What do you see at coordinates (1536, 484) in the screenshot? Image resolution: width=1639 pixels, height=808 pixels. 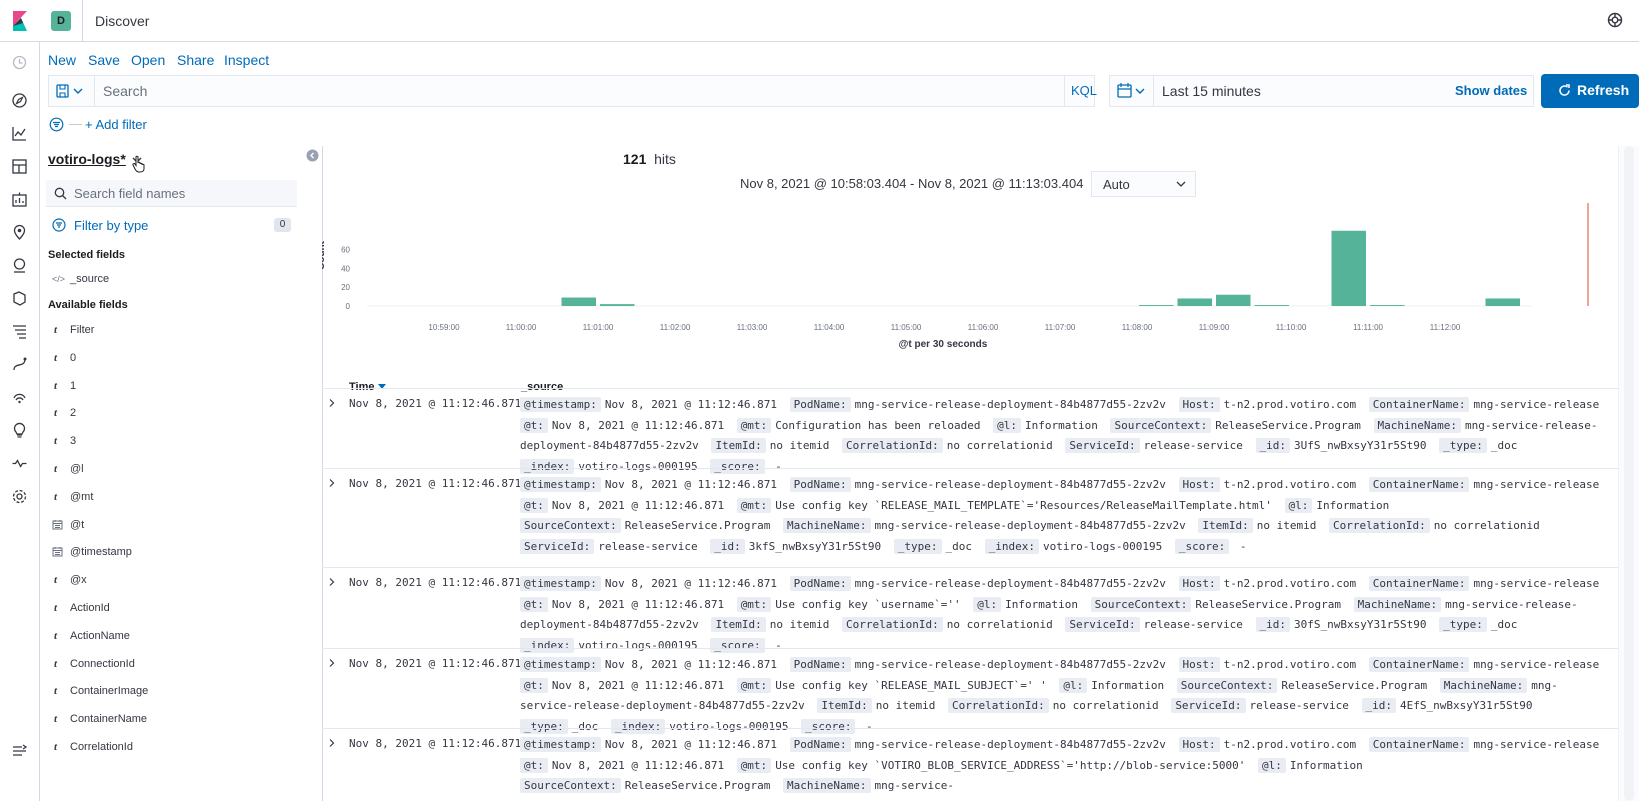 I see `source-field-value: mng-service-release` at bounding box center [1536, 484].